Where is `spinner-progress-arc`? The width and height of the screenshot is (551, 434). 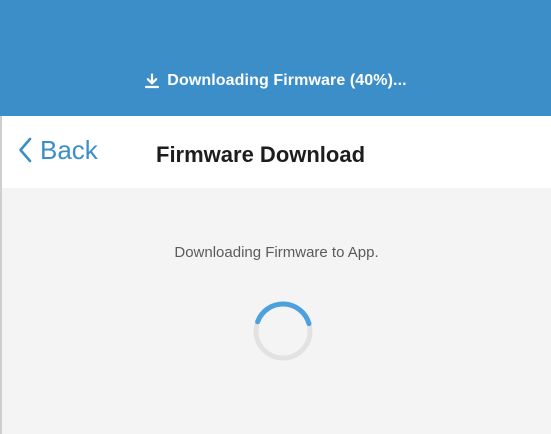
spinner-progress-arc is located at coordinates (283, 314).